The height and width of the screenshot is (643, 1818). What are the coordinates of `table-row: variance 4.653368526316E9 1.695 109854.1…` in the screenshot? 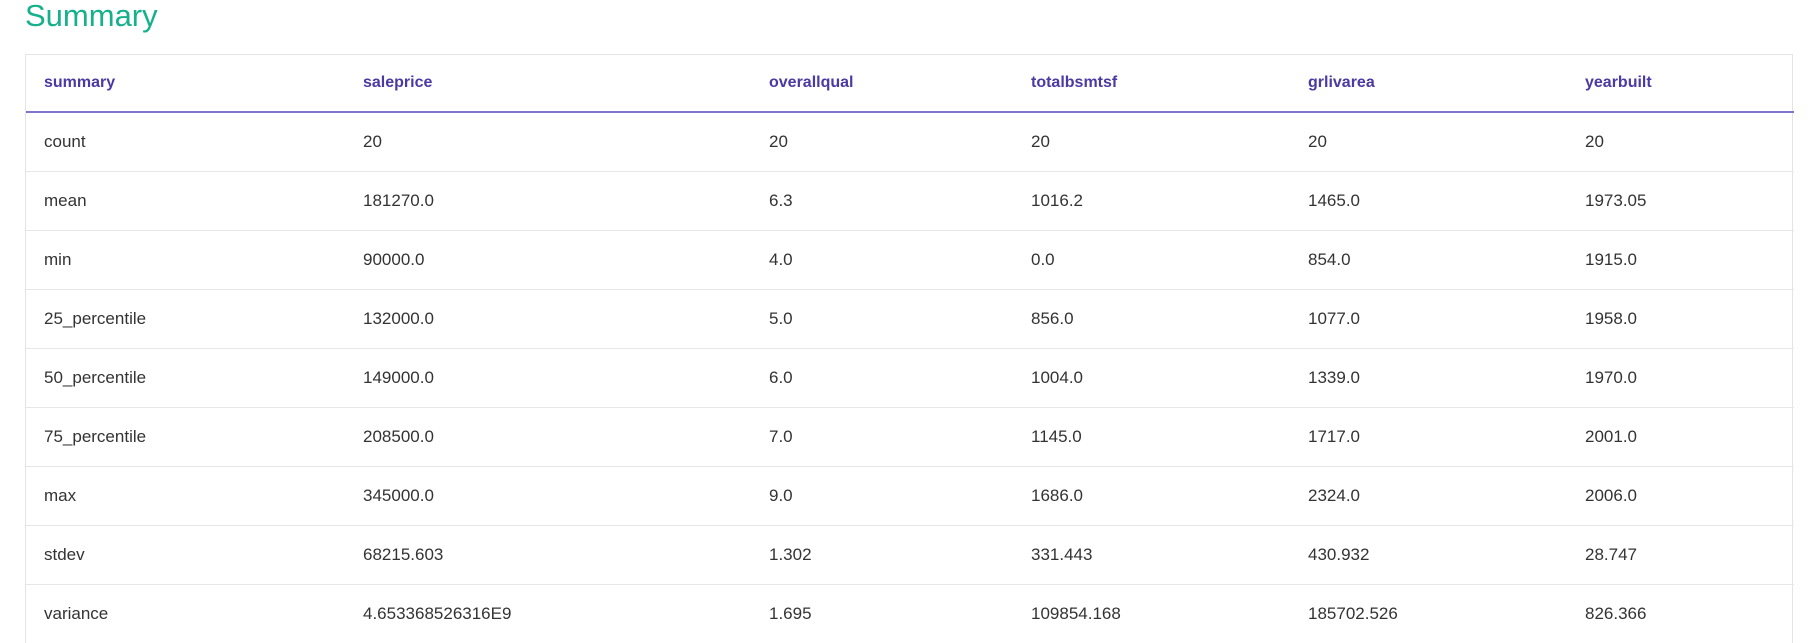 It's located at (910, 613).